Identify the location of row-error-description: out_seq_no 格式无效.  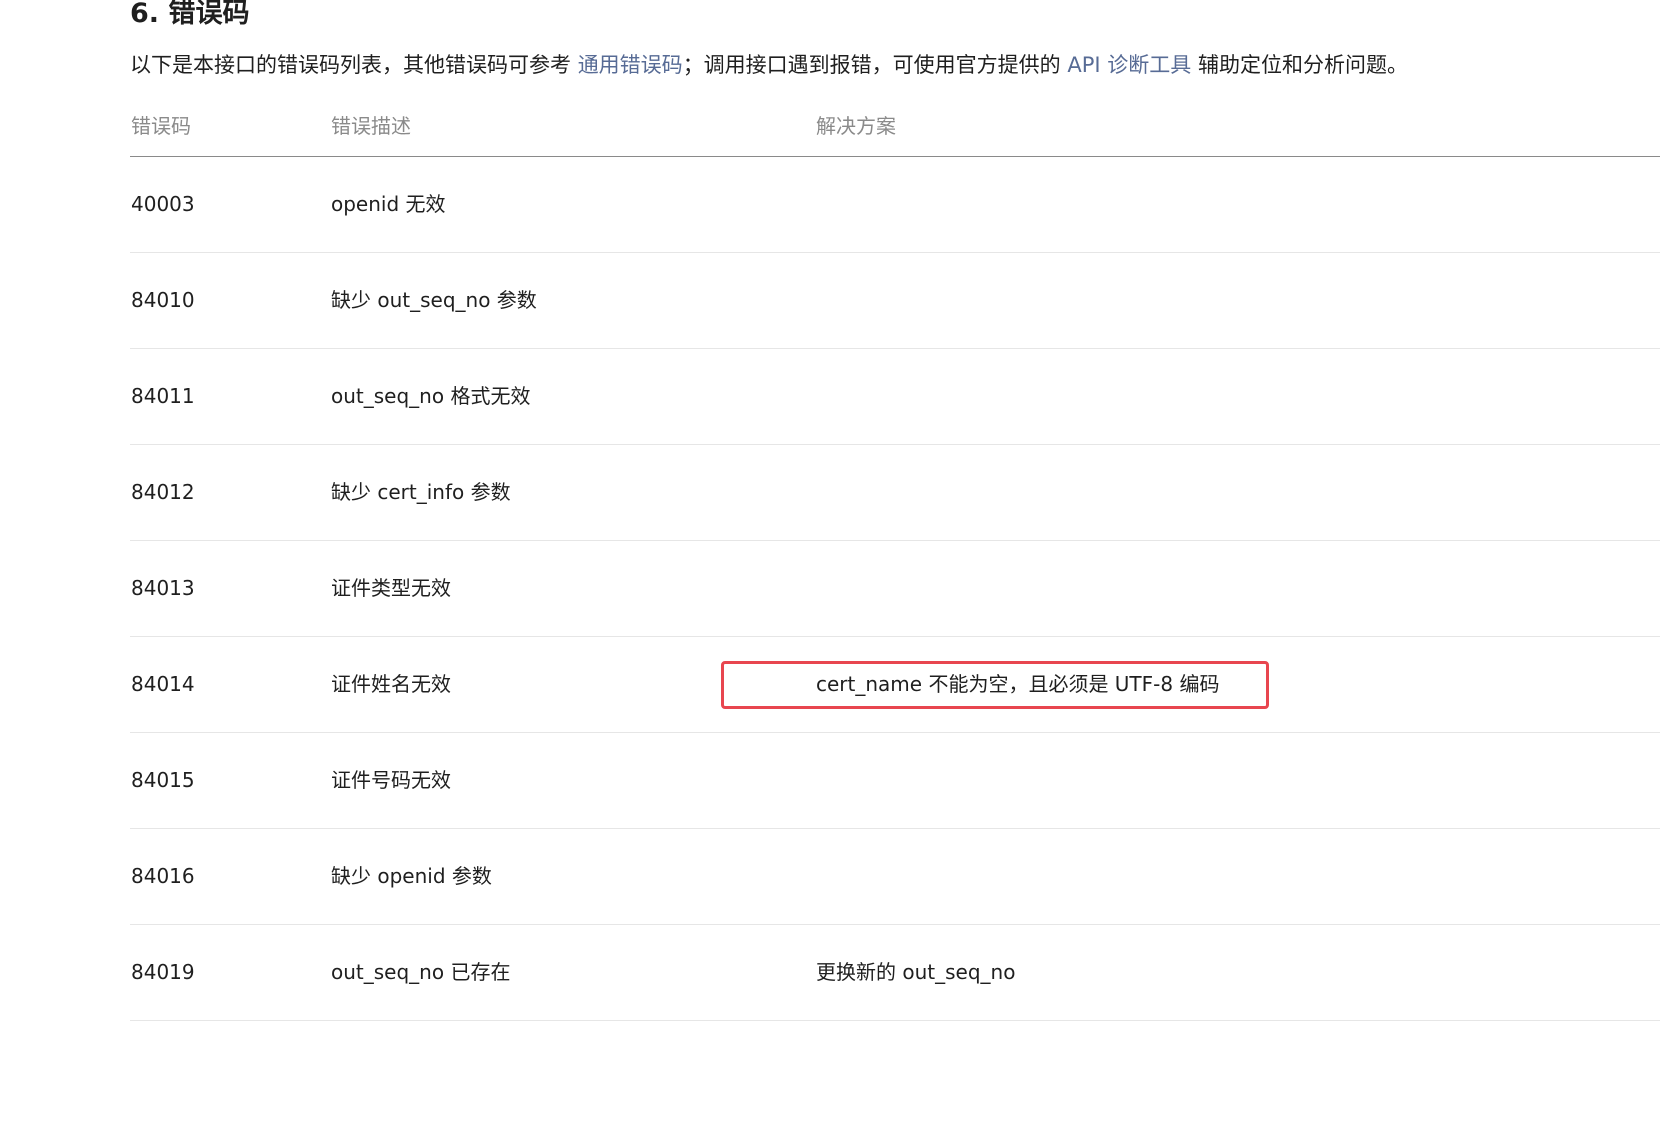
(431, 396).